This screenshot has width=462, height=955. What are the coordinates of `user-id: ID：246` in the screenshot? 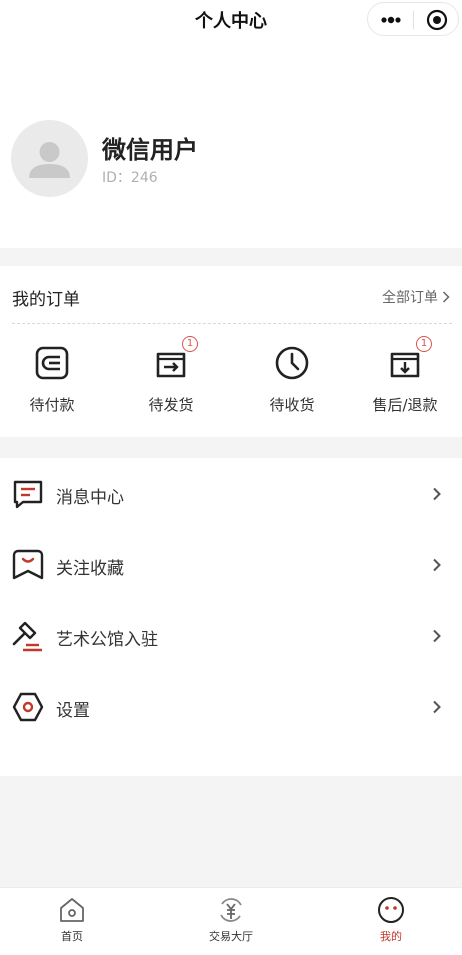 It's located at (130, 178).